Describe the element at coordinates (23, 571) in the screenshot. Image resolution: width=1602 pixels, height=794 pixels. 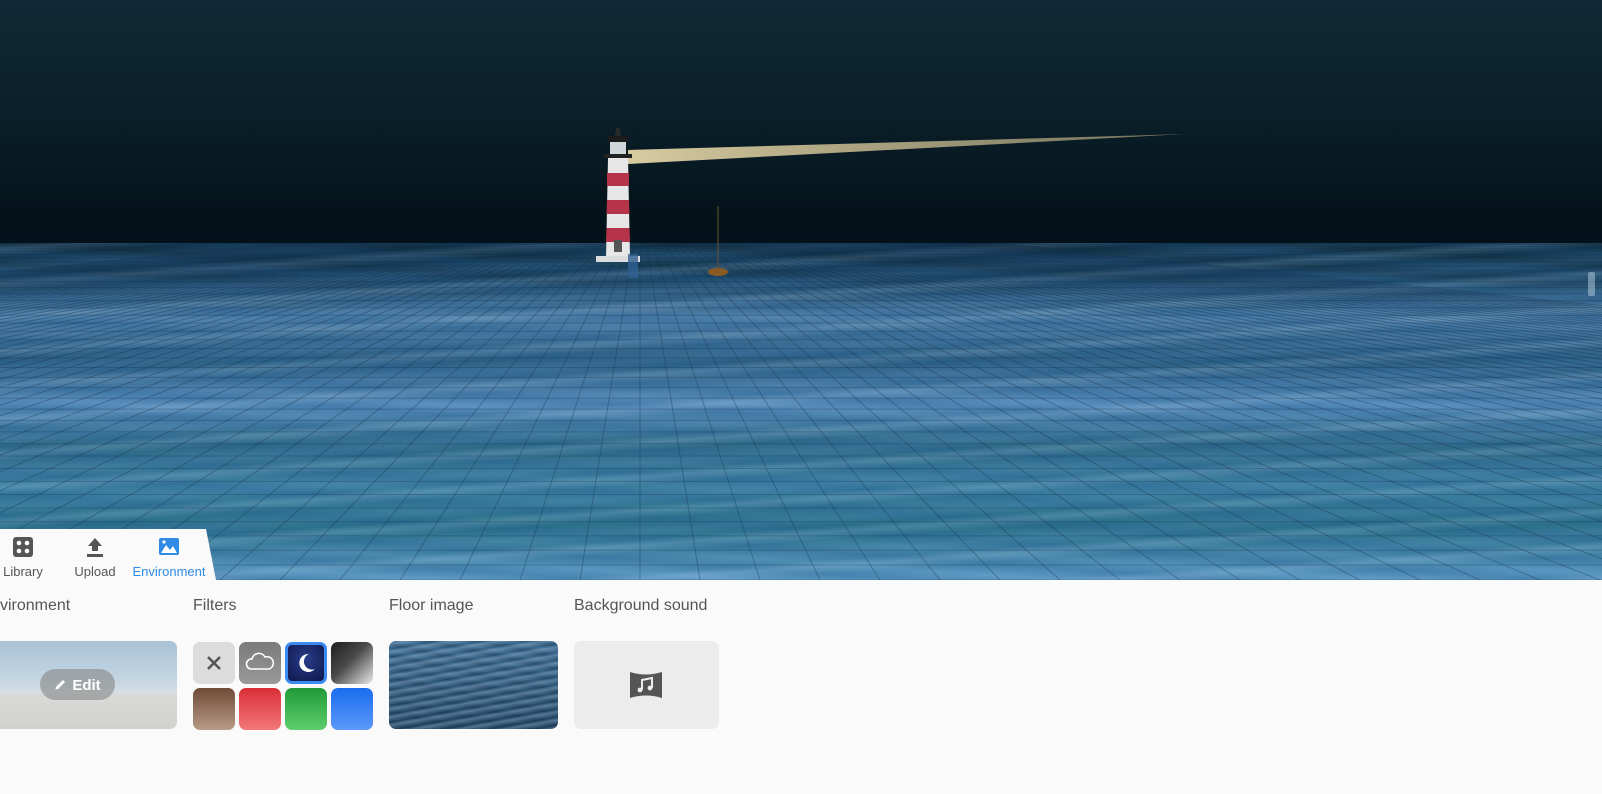
I see `tab-library-label: Library` at that location.